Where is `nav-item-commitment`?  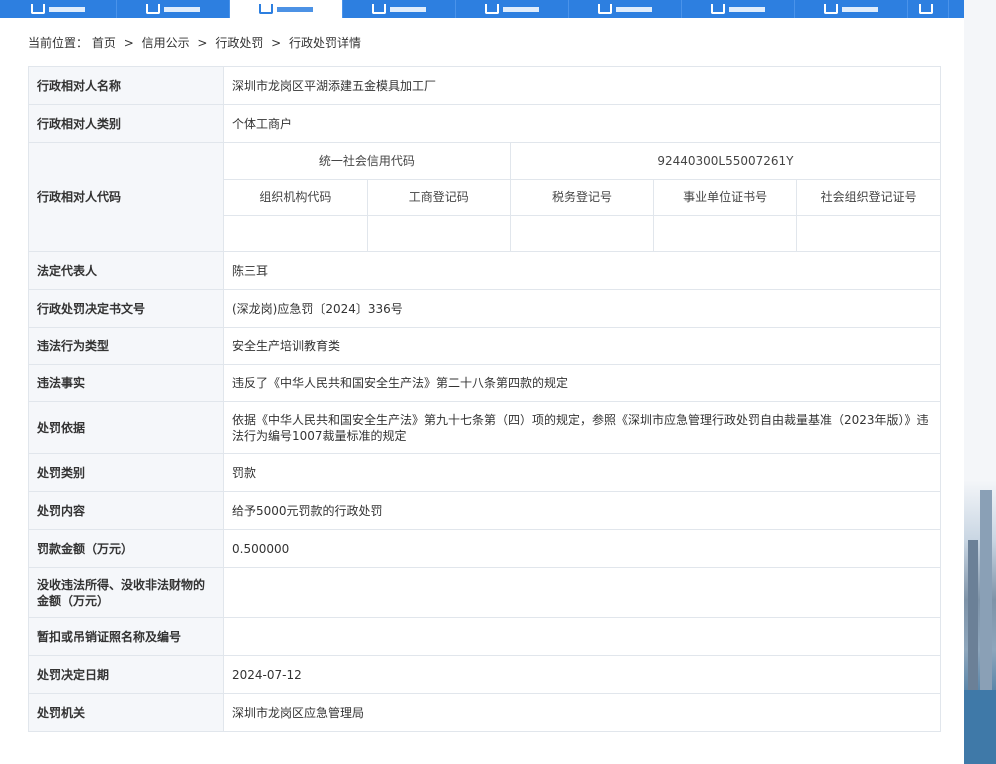
nav-item-commitment is located at coordinates (625, 9).